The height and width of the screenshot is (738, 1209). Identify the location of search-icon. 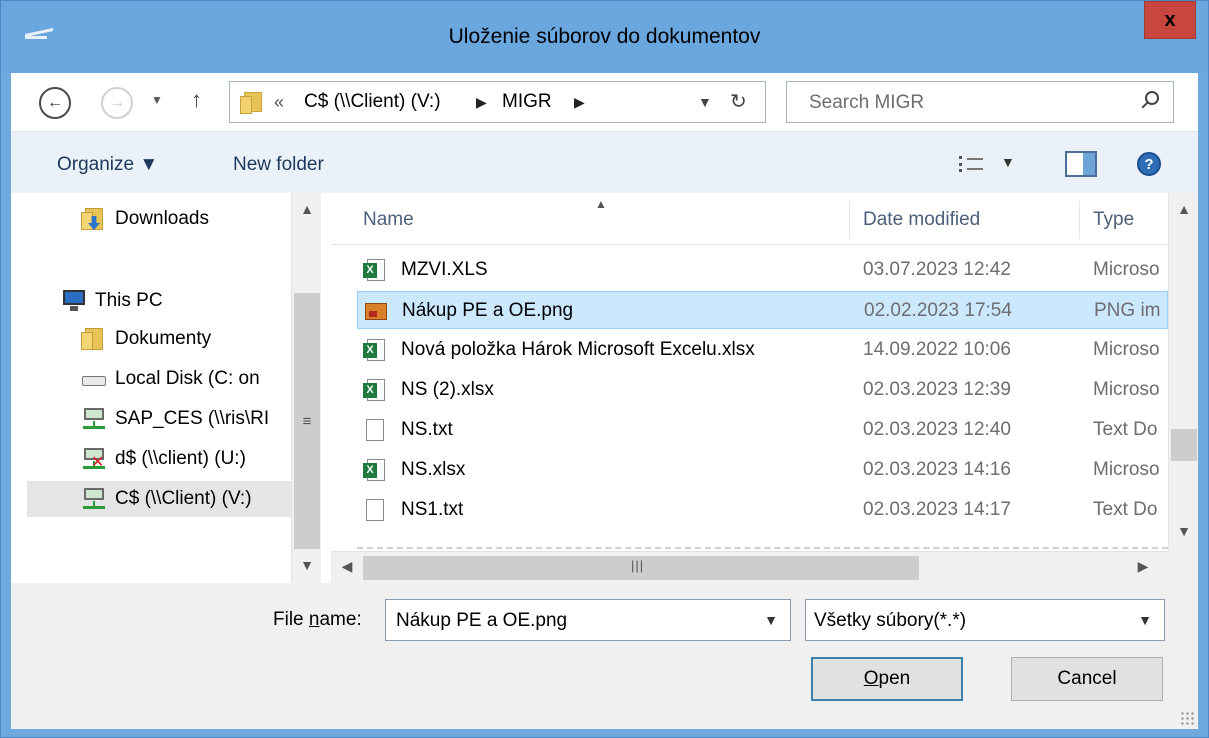
(1149, 102).